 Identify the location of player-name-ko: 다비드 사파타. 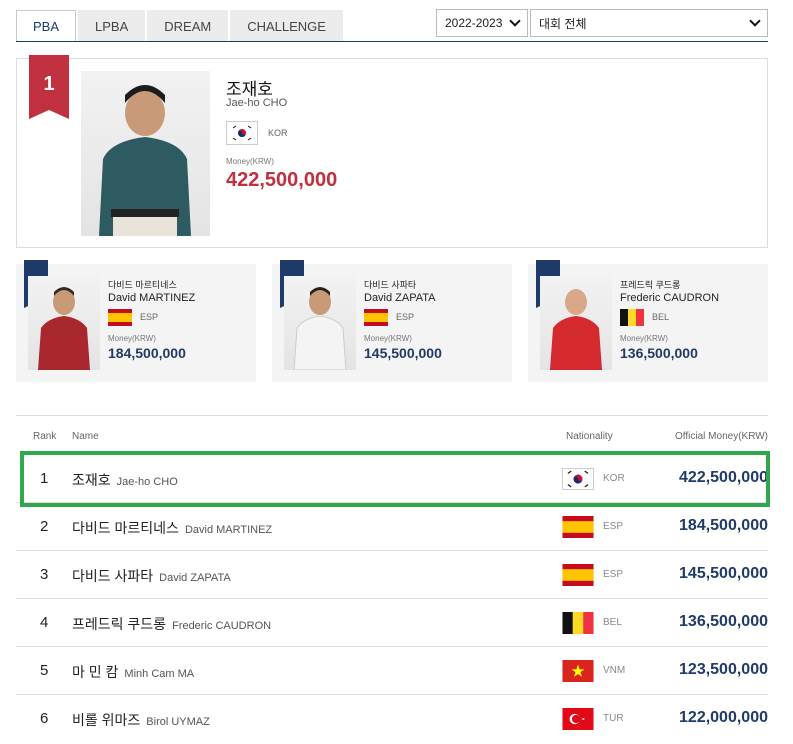
(390, 285).